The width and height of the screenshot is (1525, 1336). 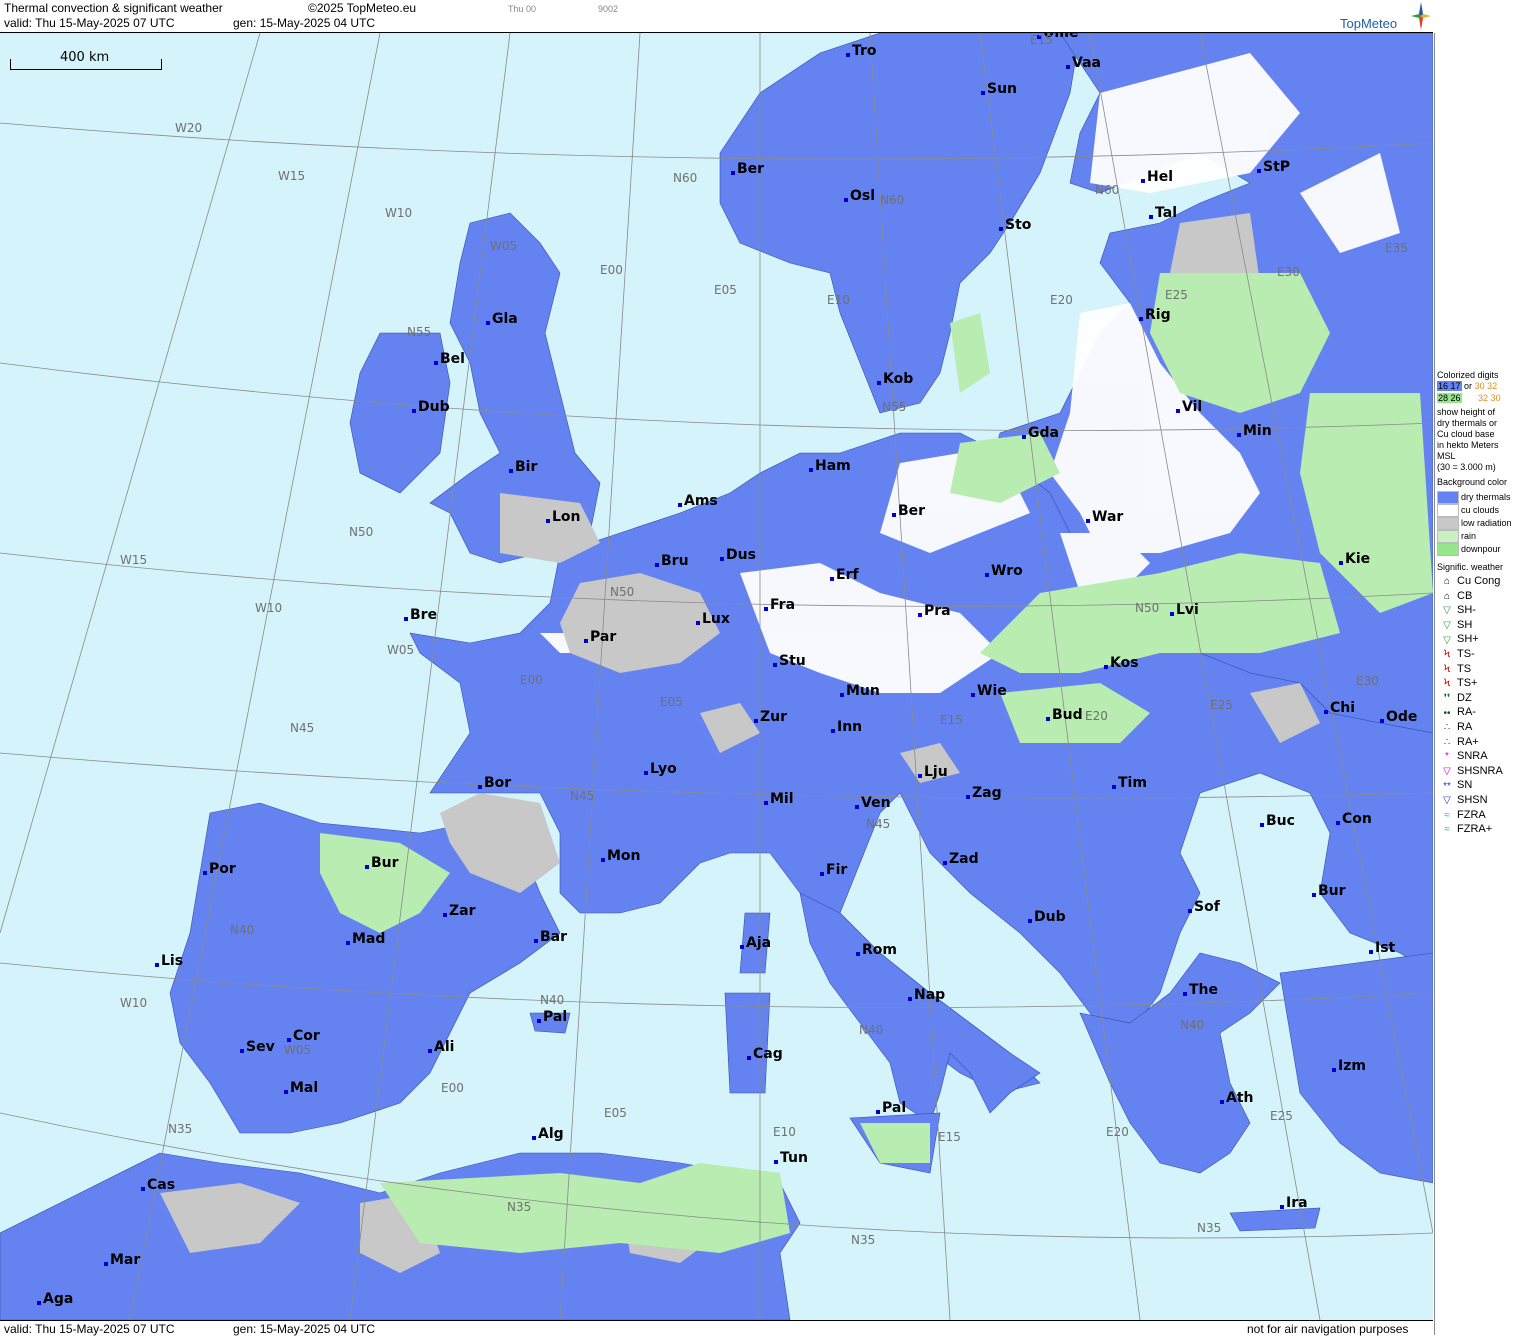 I want to click on legend-wx-label: CB, so click(x=1465, y=595).